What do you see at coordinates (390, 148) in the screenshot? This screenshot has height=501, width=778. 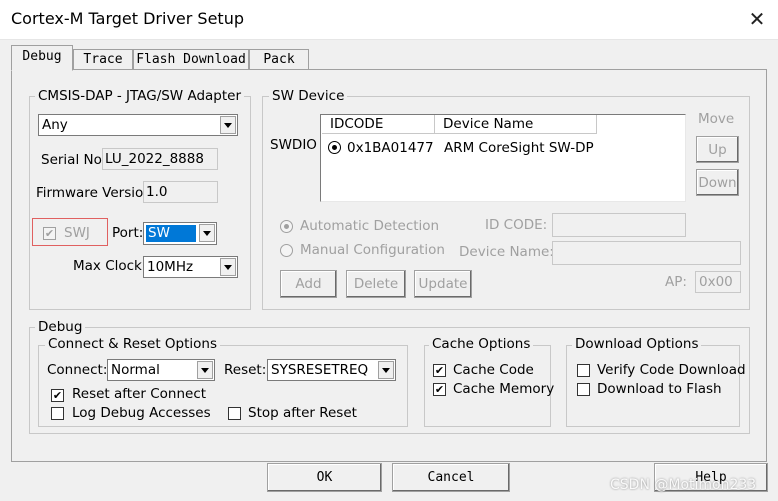 I see `device-row-idcode: 0x1BA01477` at bounding box center [390, 148].